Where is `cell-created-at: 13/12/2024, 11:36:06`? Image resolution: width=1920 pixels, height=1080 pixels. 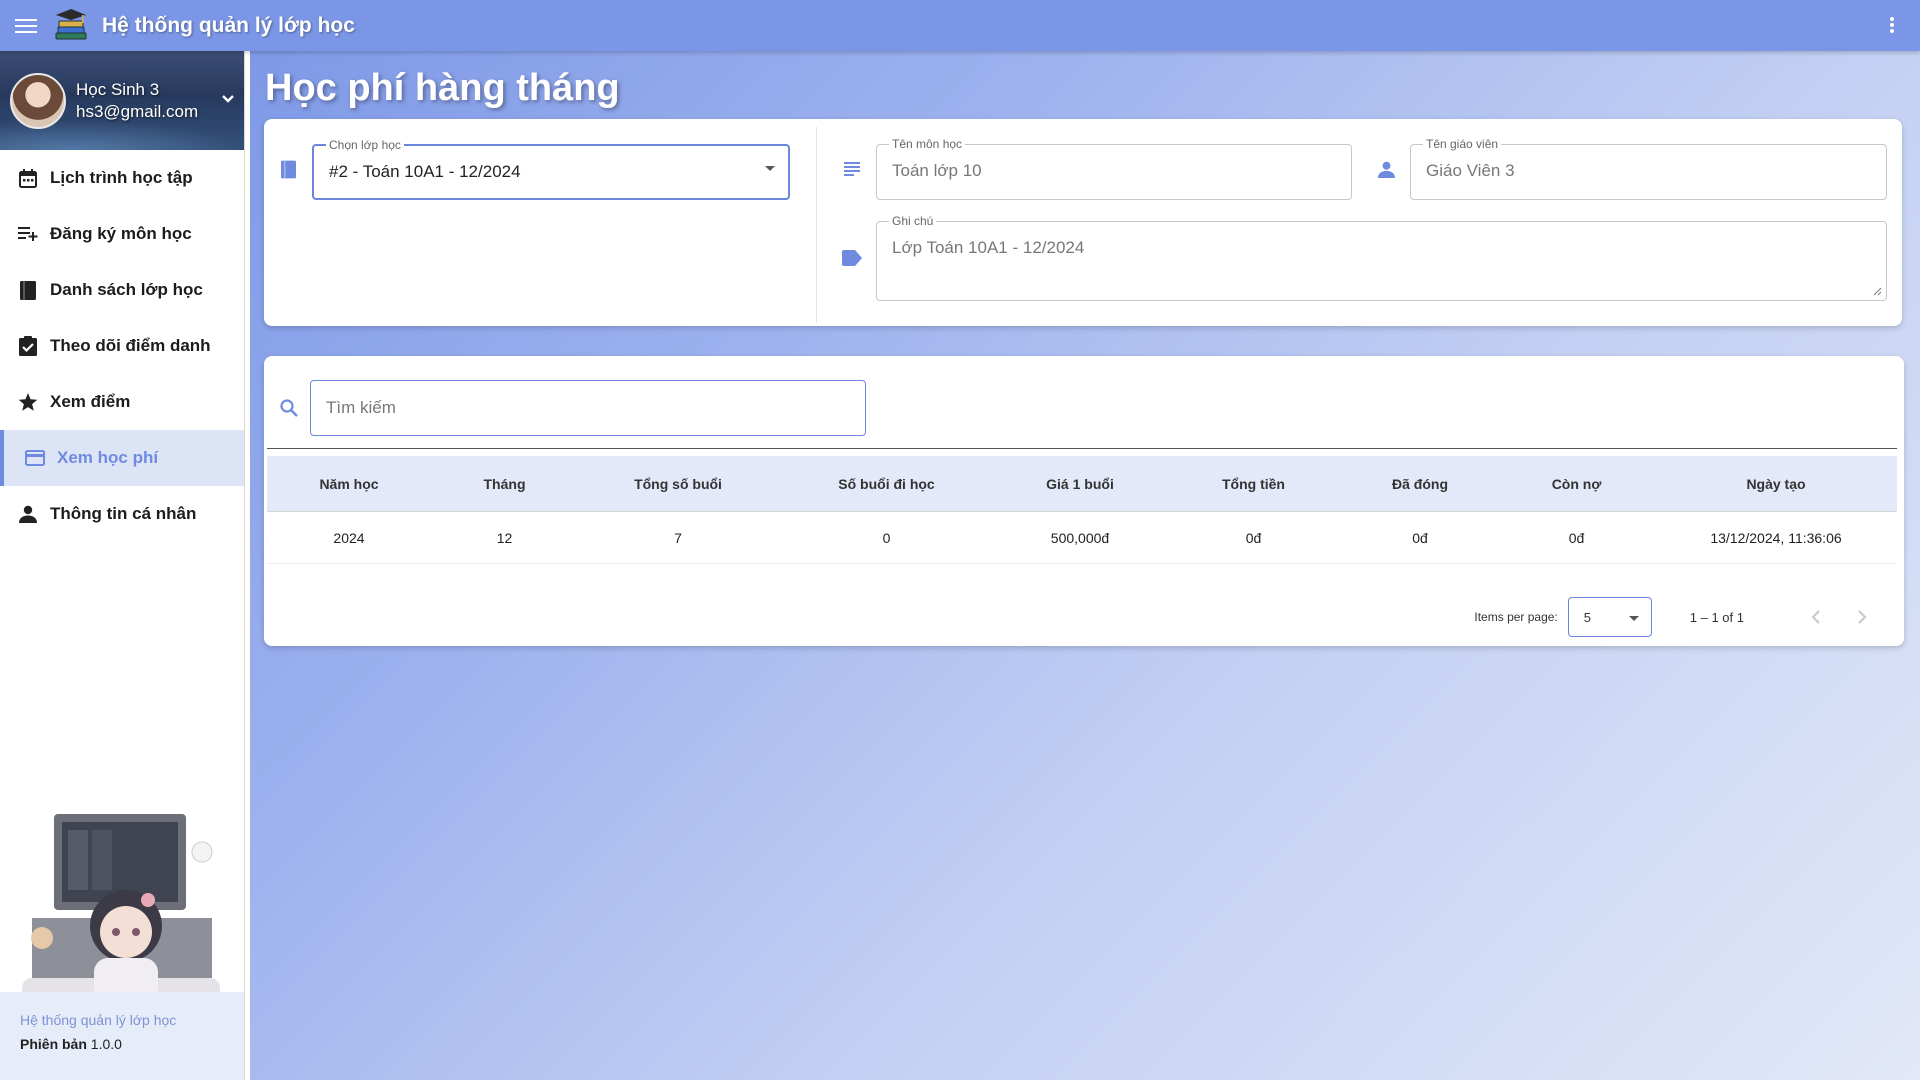
cell-created-at: 13/12/2024, 11:36:06 is located at coordinates (1776, 537).